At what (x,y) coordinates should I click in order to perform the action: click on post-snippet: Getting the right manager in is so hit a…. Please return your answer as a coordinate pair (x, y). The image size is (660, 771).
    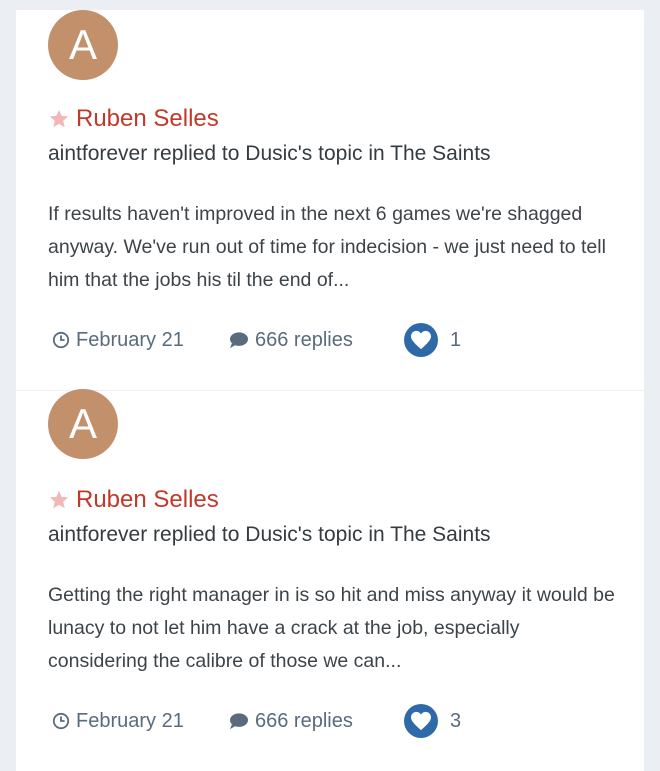
    Looking at the image, I should click on (333, 628).